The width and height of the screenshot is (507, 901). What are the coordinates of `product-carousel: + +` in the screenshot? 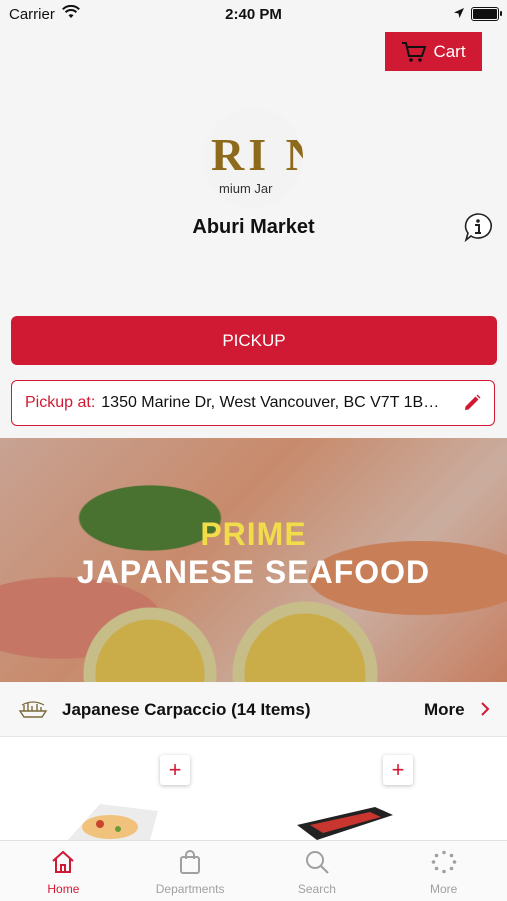 It's located at (253, 788).